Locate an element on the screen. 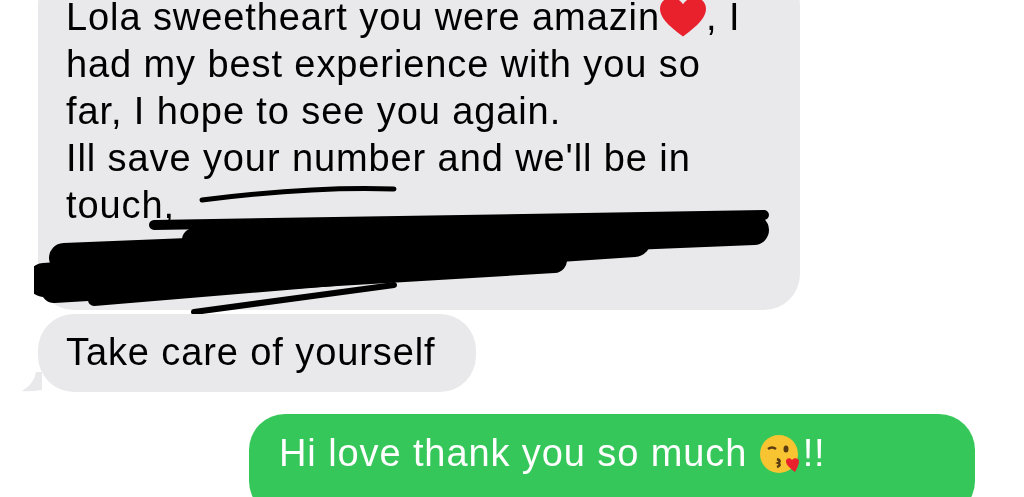 The width and height of the screenshot is (1024, 497). message-text: touch, is located at coordinates (120, 205).